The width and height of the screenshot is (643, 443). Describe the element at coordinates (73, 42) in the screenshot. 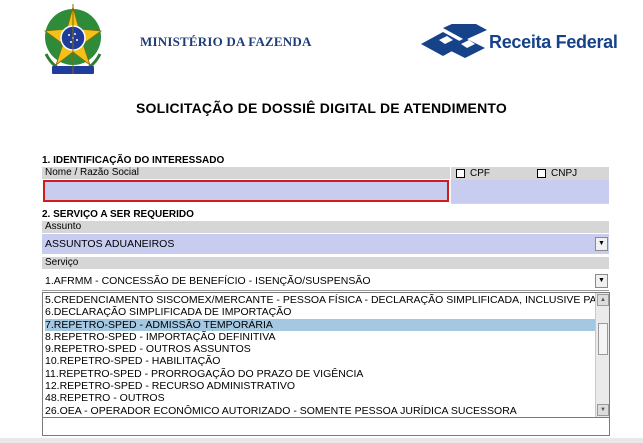

I see `brasao-emblem-icon` at that location.